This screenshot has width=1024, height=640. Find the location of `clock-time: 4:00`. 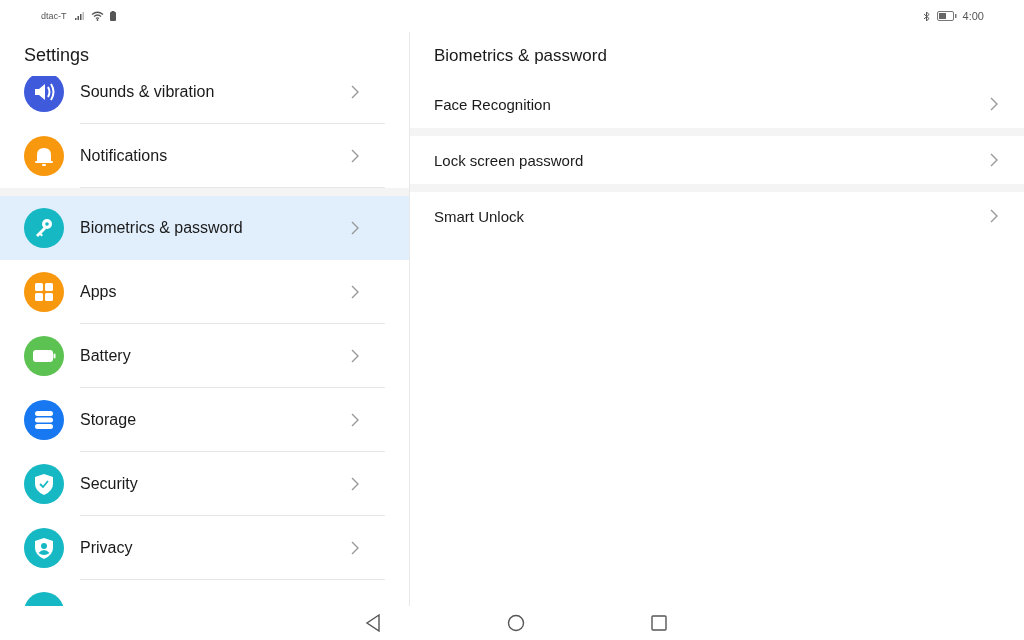

clock-time: 4:00 is located at coordinates (973, 16).